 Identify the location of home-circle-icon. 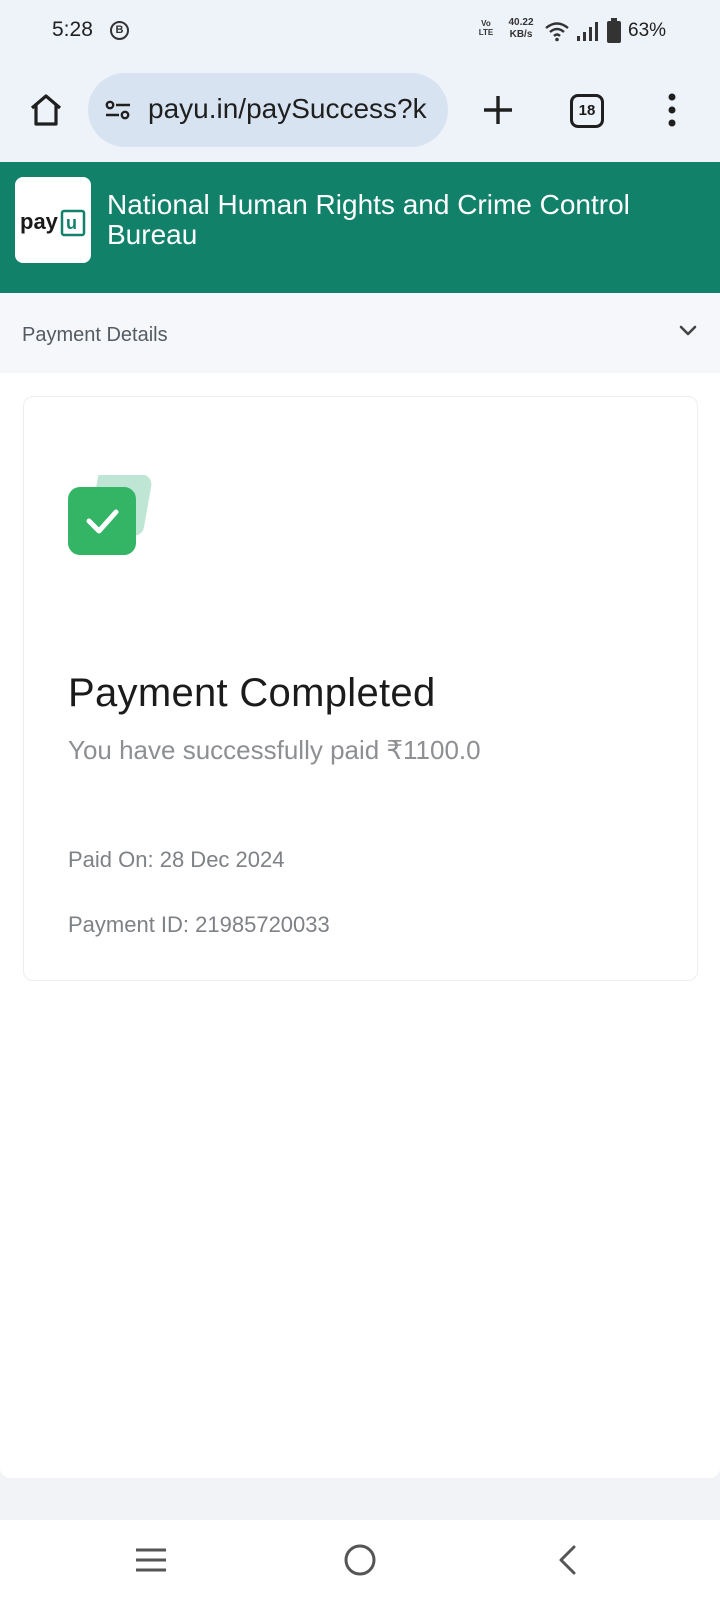
(360, 1560).